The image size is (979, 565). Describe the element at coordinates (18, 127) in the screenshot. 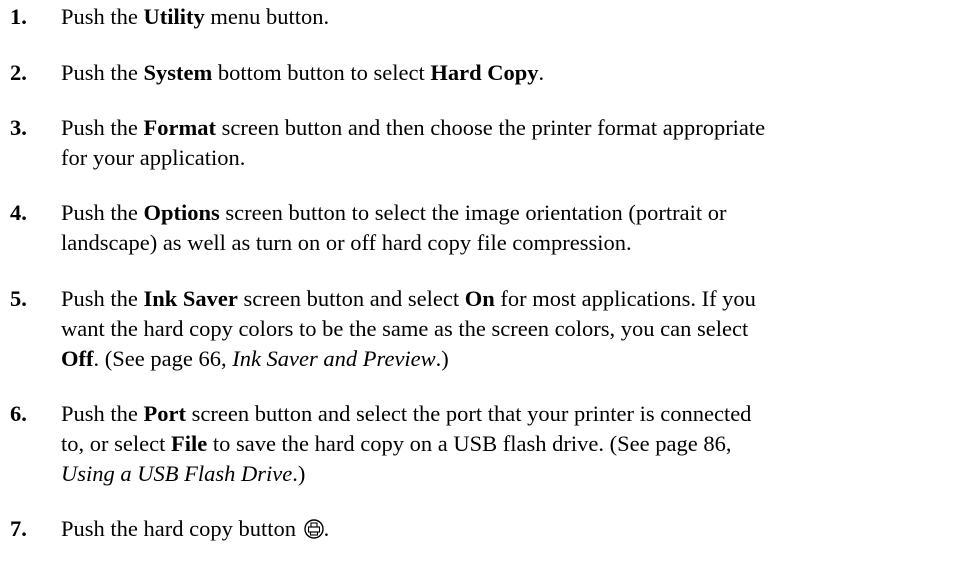

I see `step-number: 3.` at that location.